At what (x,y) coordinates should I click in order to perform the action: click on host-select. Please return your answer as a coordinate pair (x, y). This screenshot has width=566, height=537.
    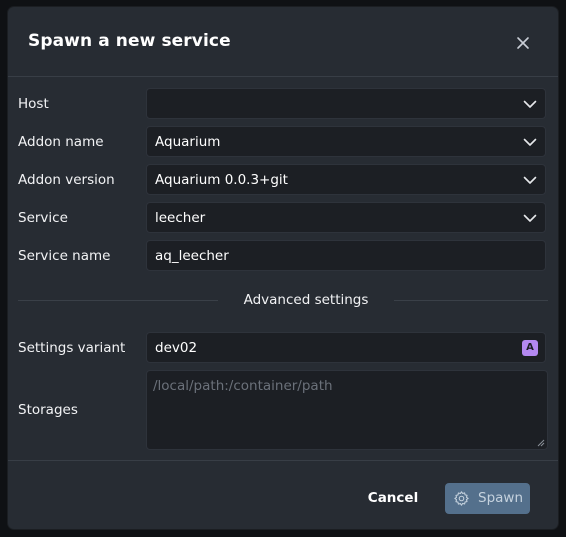
    Looking at the image, I should click on (346, 103).